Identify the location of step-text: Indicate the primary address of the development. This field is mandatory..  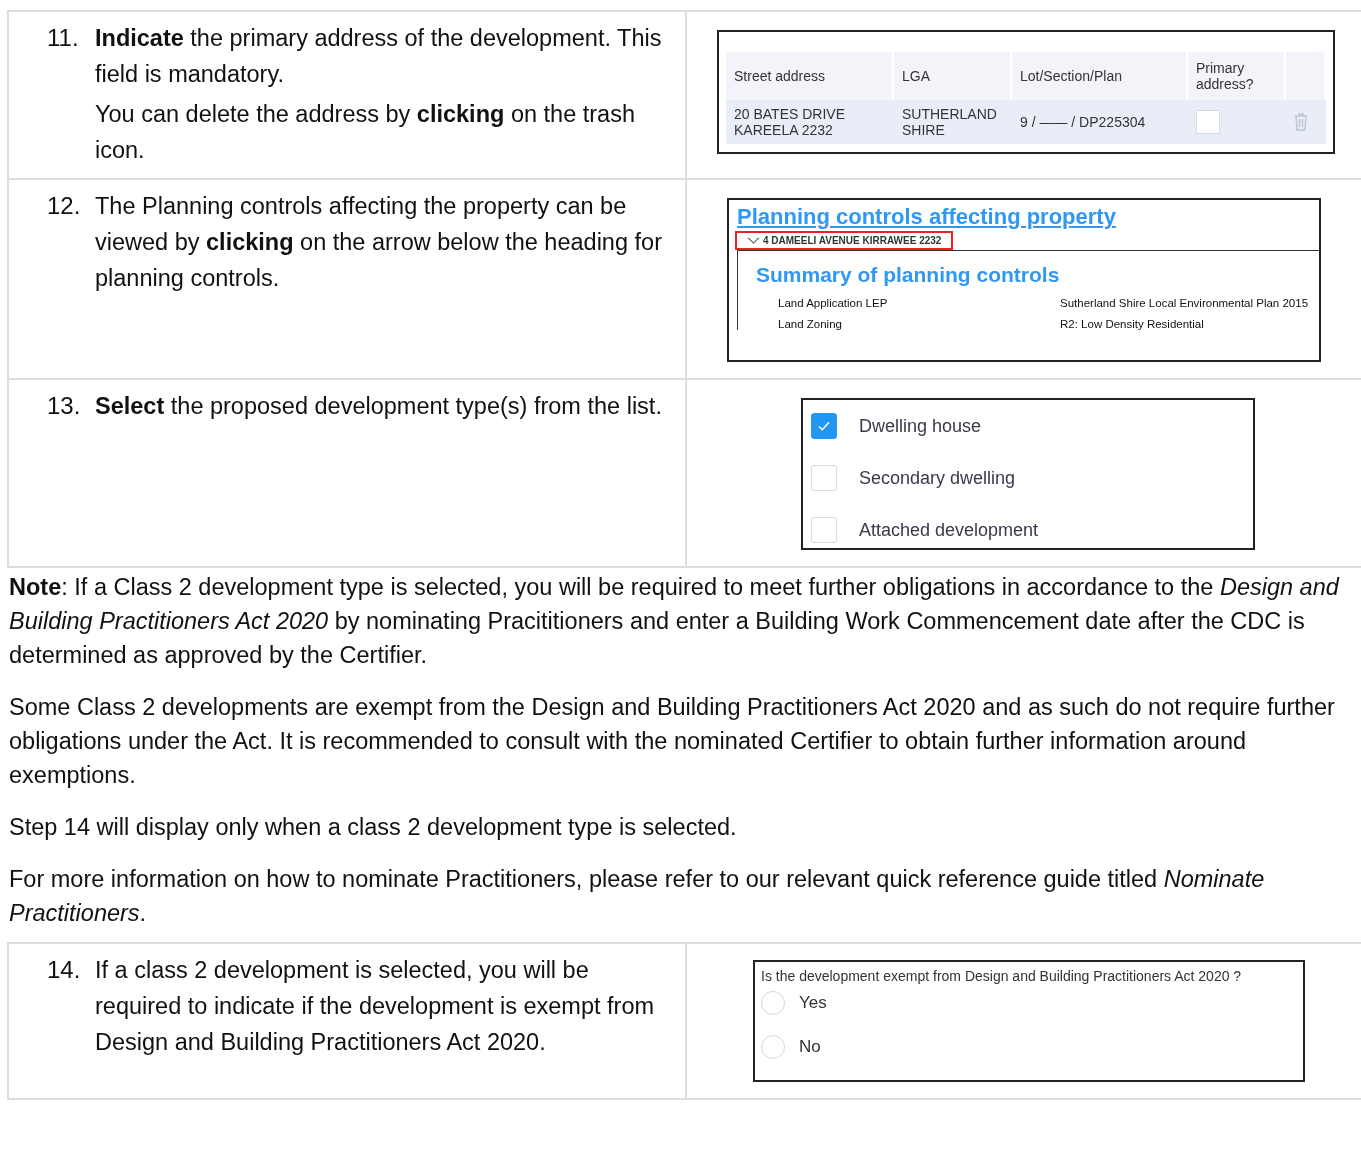
(379, 56).